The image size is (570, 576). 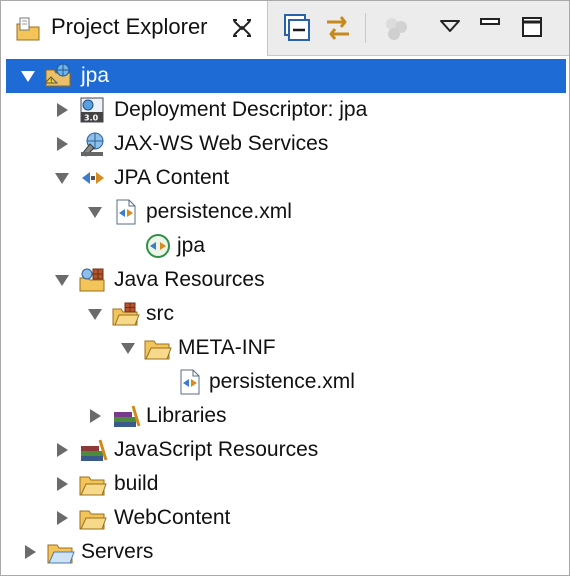 I want to click on tree-item-label: Deployment Descriptor: jpa, so click(x=241, y=109).